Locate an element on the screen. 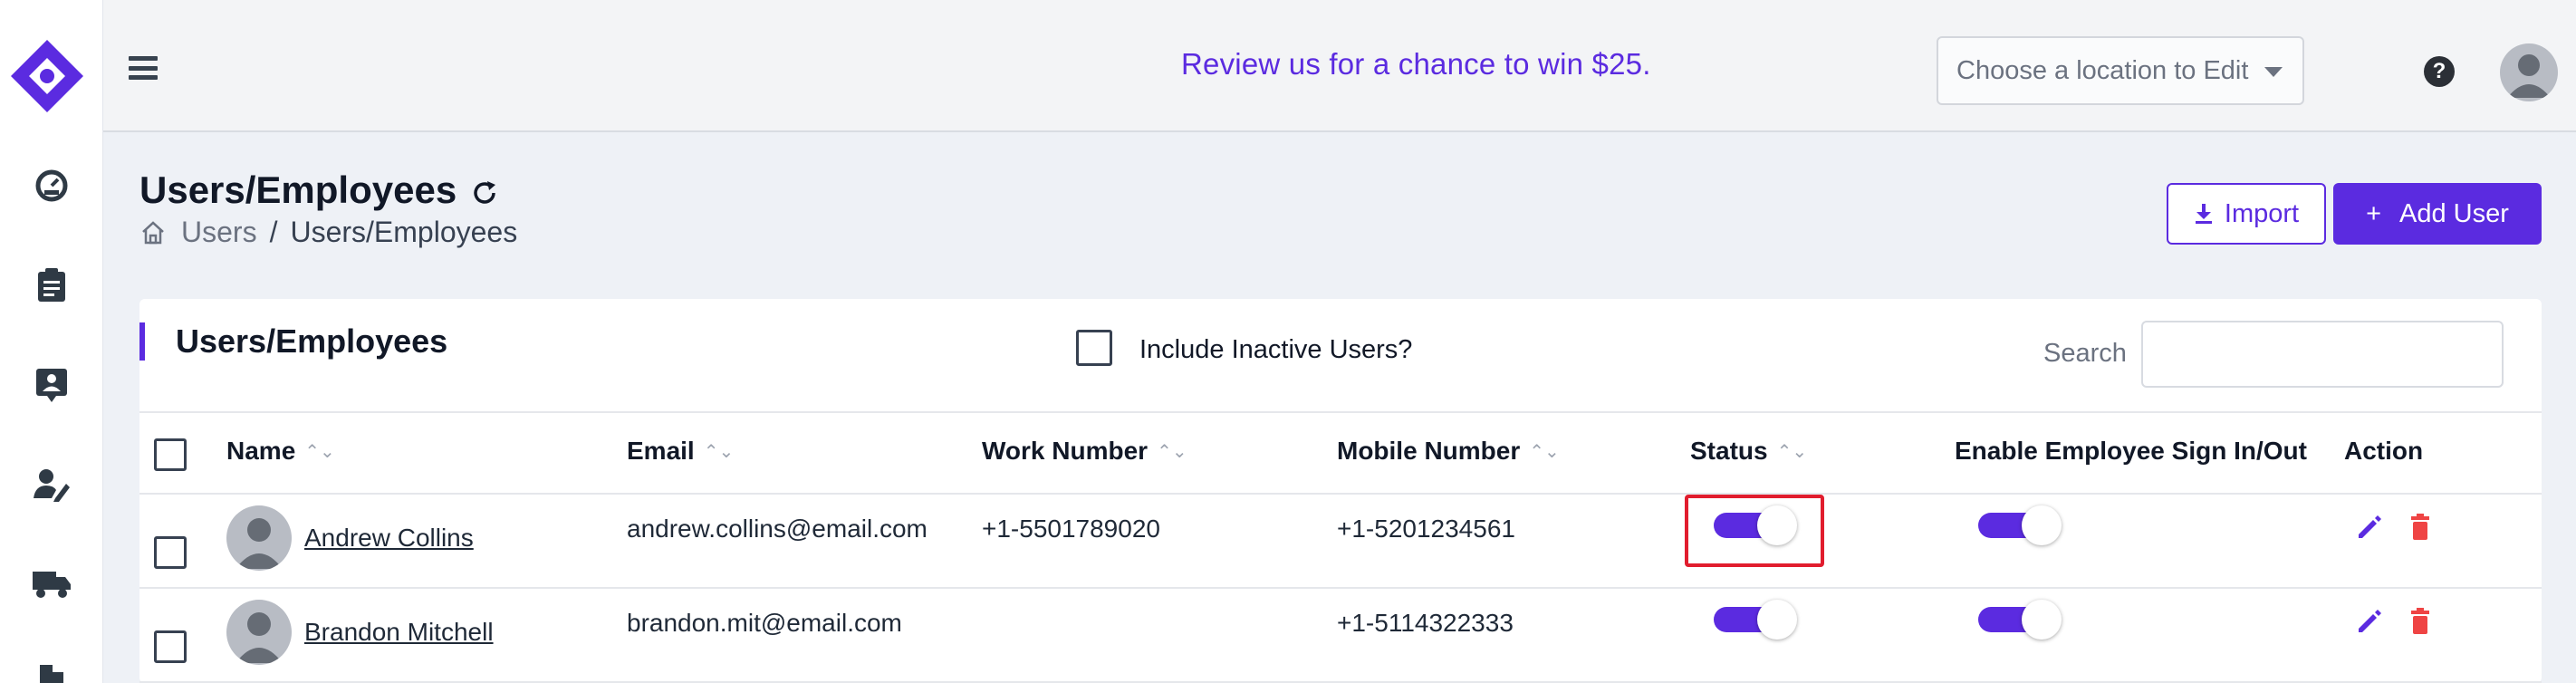  column-header-action: Action is located at coordinates (2383, 452).